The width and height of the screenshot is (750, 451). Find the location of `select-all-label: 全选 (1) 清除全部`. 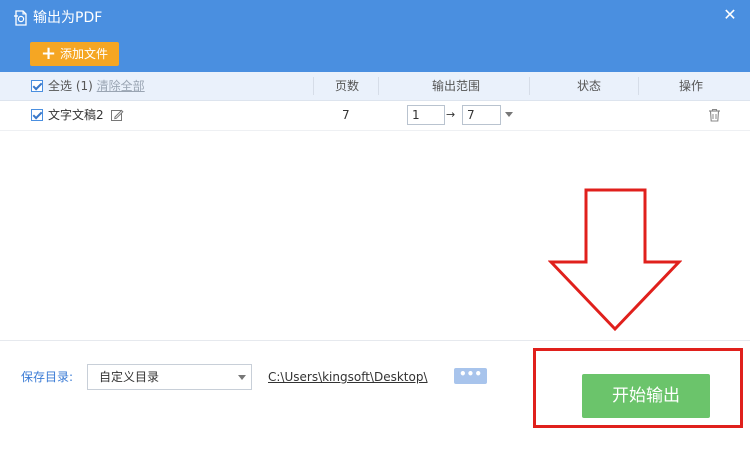

select-all-label: 全选 (1) 清除全部 is located at coordinates (96, 86).